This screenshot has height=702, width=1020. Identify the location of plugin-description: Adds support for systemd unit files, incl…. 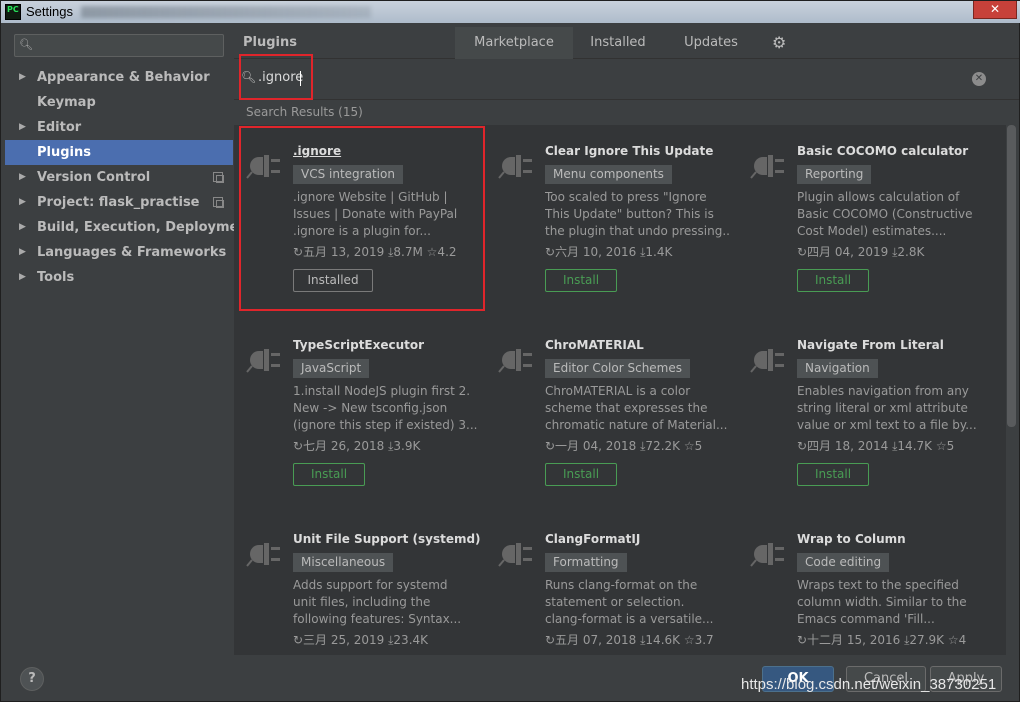
(377, 602).